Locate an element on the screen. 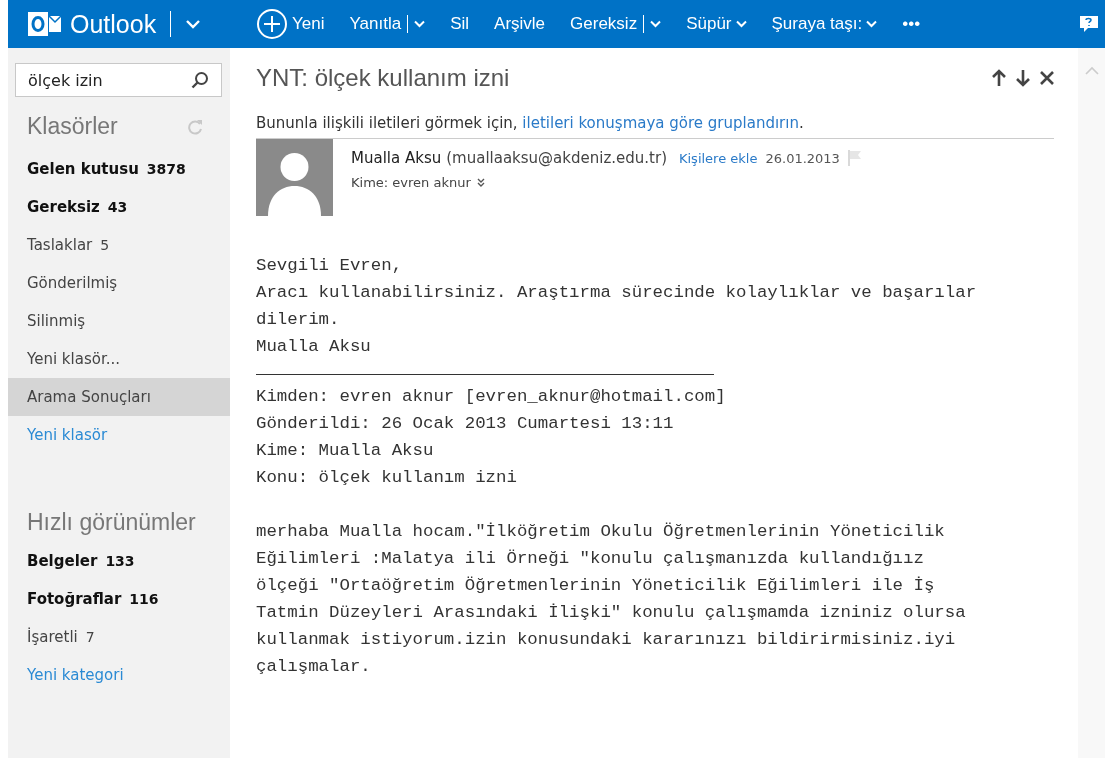  folder-item: Arama Sonuçları is located at coordinates (119, 397).